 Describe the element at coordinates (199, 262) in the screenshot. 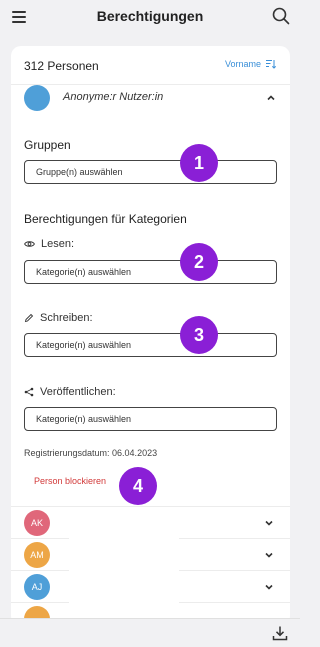

I see `annotation-badge-2: 2` at that location.